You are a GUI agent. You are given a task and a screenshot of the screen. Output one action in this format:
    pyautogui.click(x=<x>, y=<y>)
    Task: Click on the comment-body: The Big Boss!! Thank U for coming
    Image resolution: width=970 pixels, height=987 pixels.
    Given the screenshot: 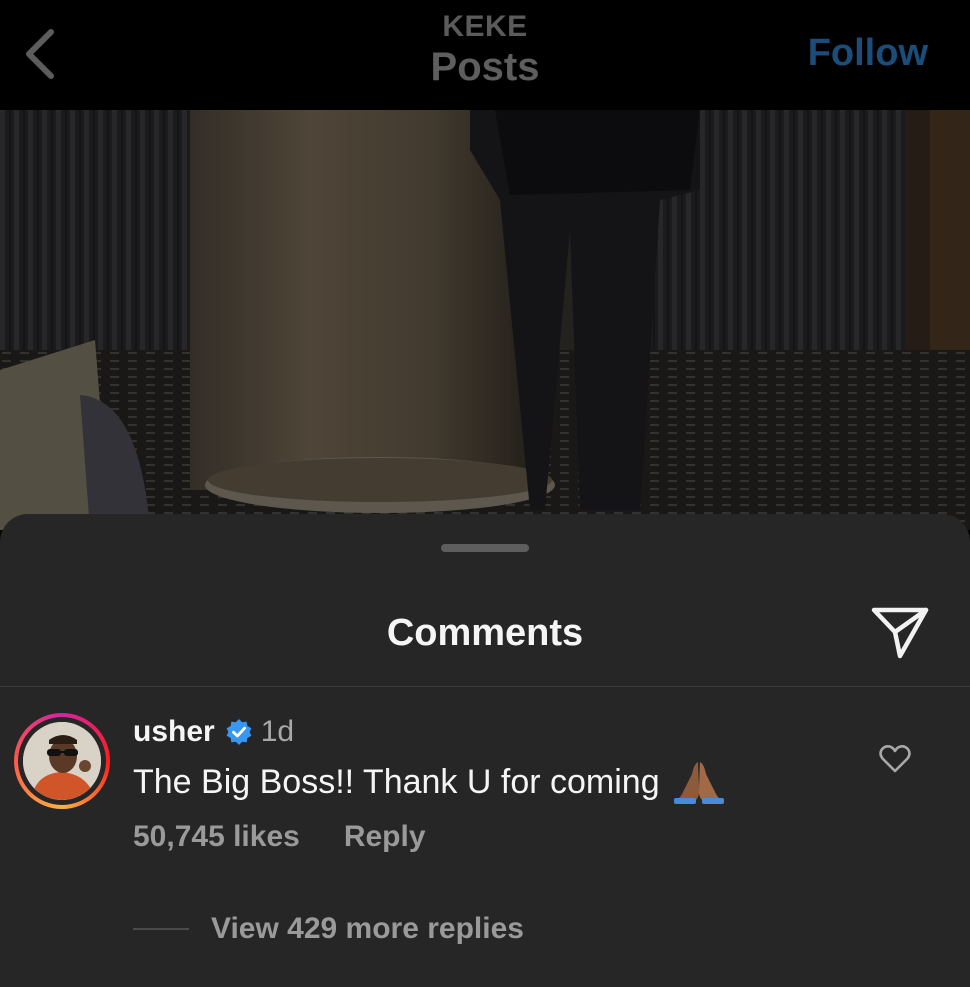 What is the action you would take?
    pyautogui.click(x=430, y=782)
    